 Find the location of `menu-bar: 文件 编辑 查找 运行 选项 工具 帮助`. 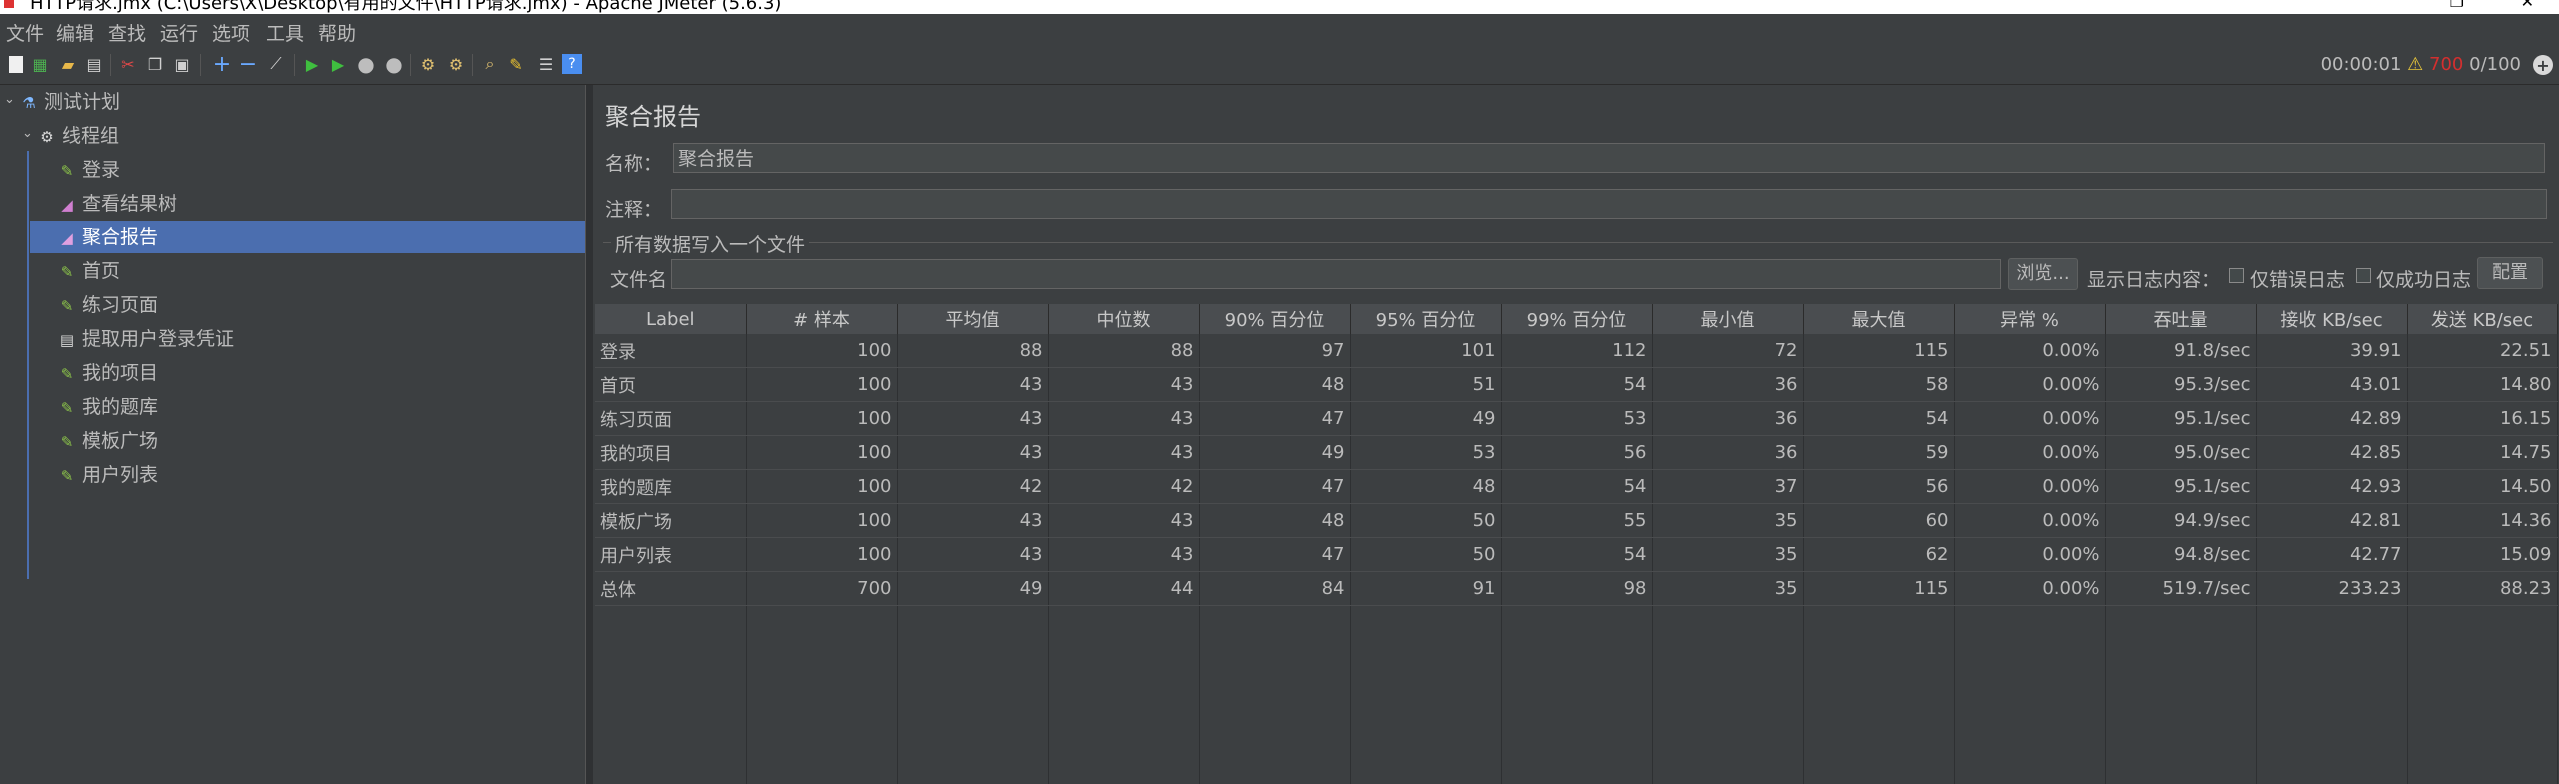

menu-bar: 文件 编辑 查找 运行 选项 工具 帮助 is located at coordinates (1279, 31).